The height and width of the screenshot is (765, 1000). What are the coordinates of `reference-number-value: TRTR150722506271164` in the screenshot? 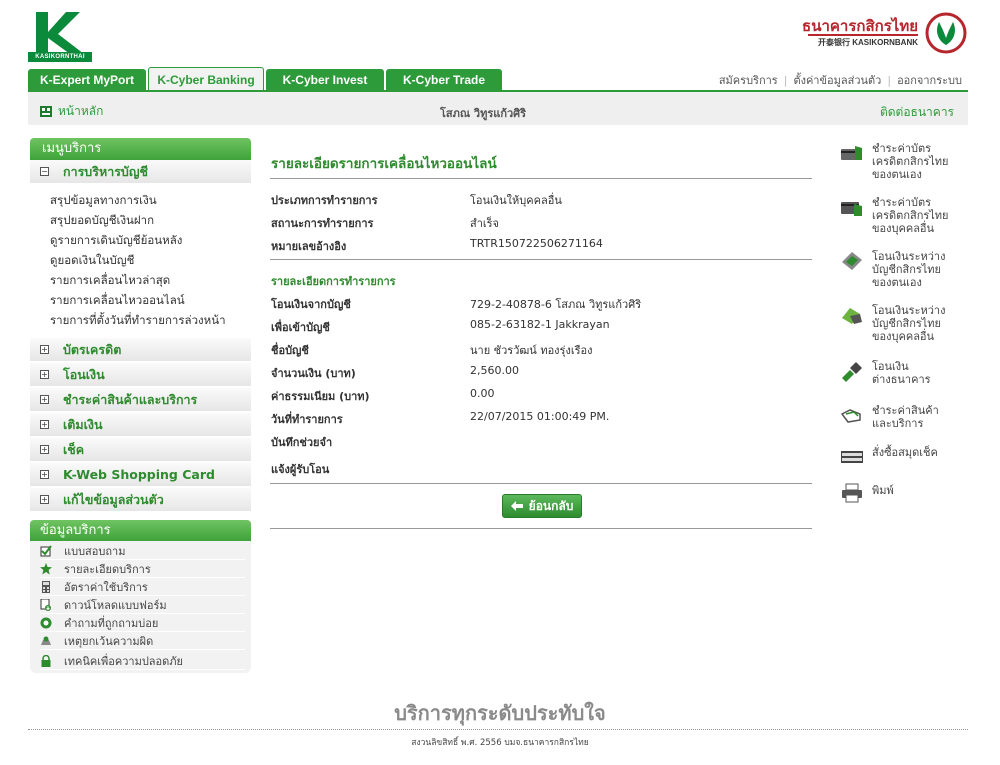 It's located at (536, 243).